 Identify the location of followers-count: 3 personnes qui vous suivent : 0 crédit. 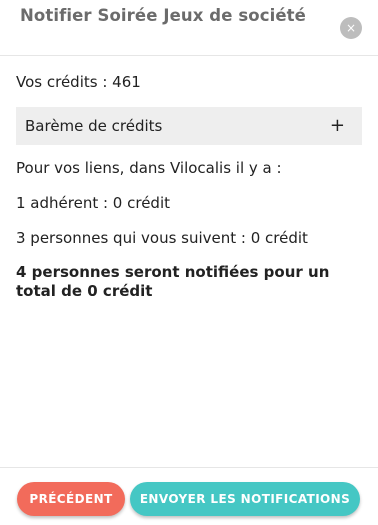
(162, 238).